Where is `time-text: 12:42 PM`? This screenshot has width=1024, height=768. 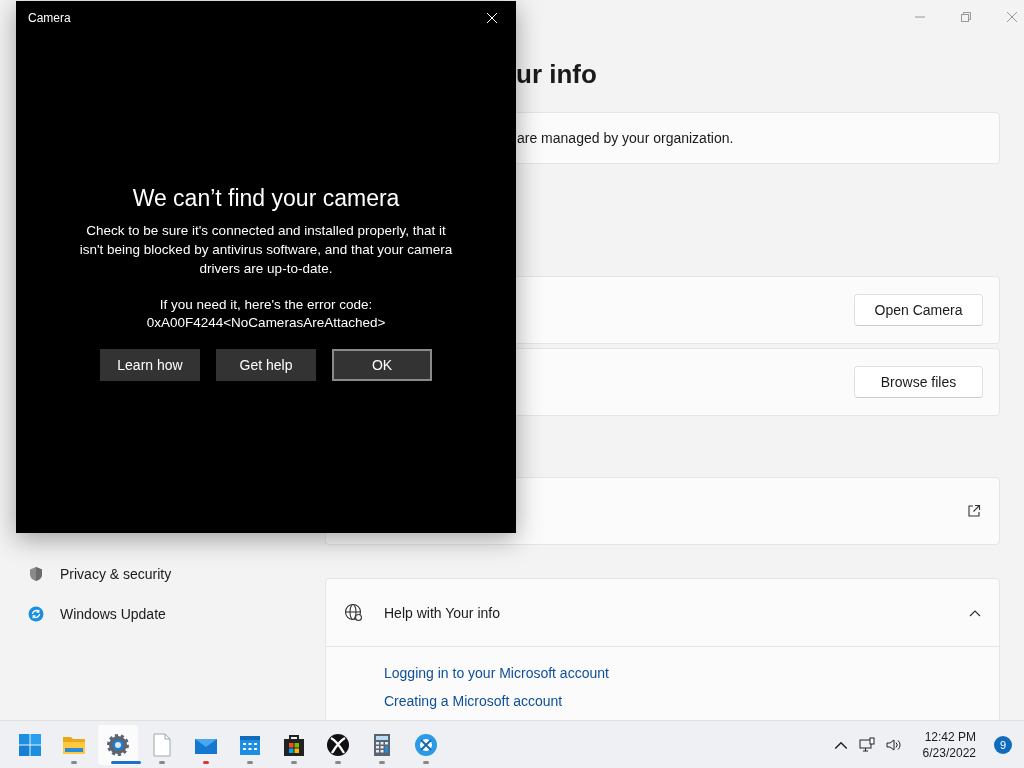
time-text: 12:42 PM is located at coordinates (950, 736).